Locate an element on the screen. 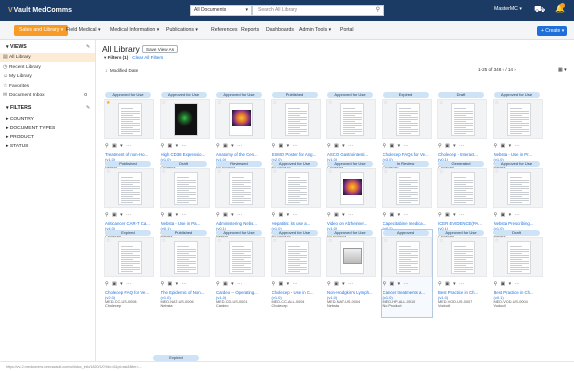  nav-item-references: References is located at coordinates (224, 30).